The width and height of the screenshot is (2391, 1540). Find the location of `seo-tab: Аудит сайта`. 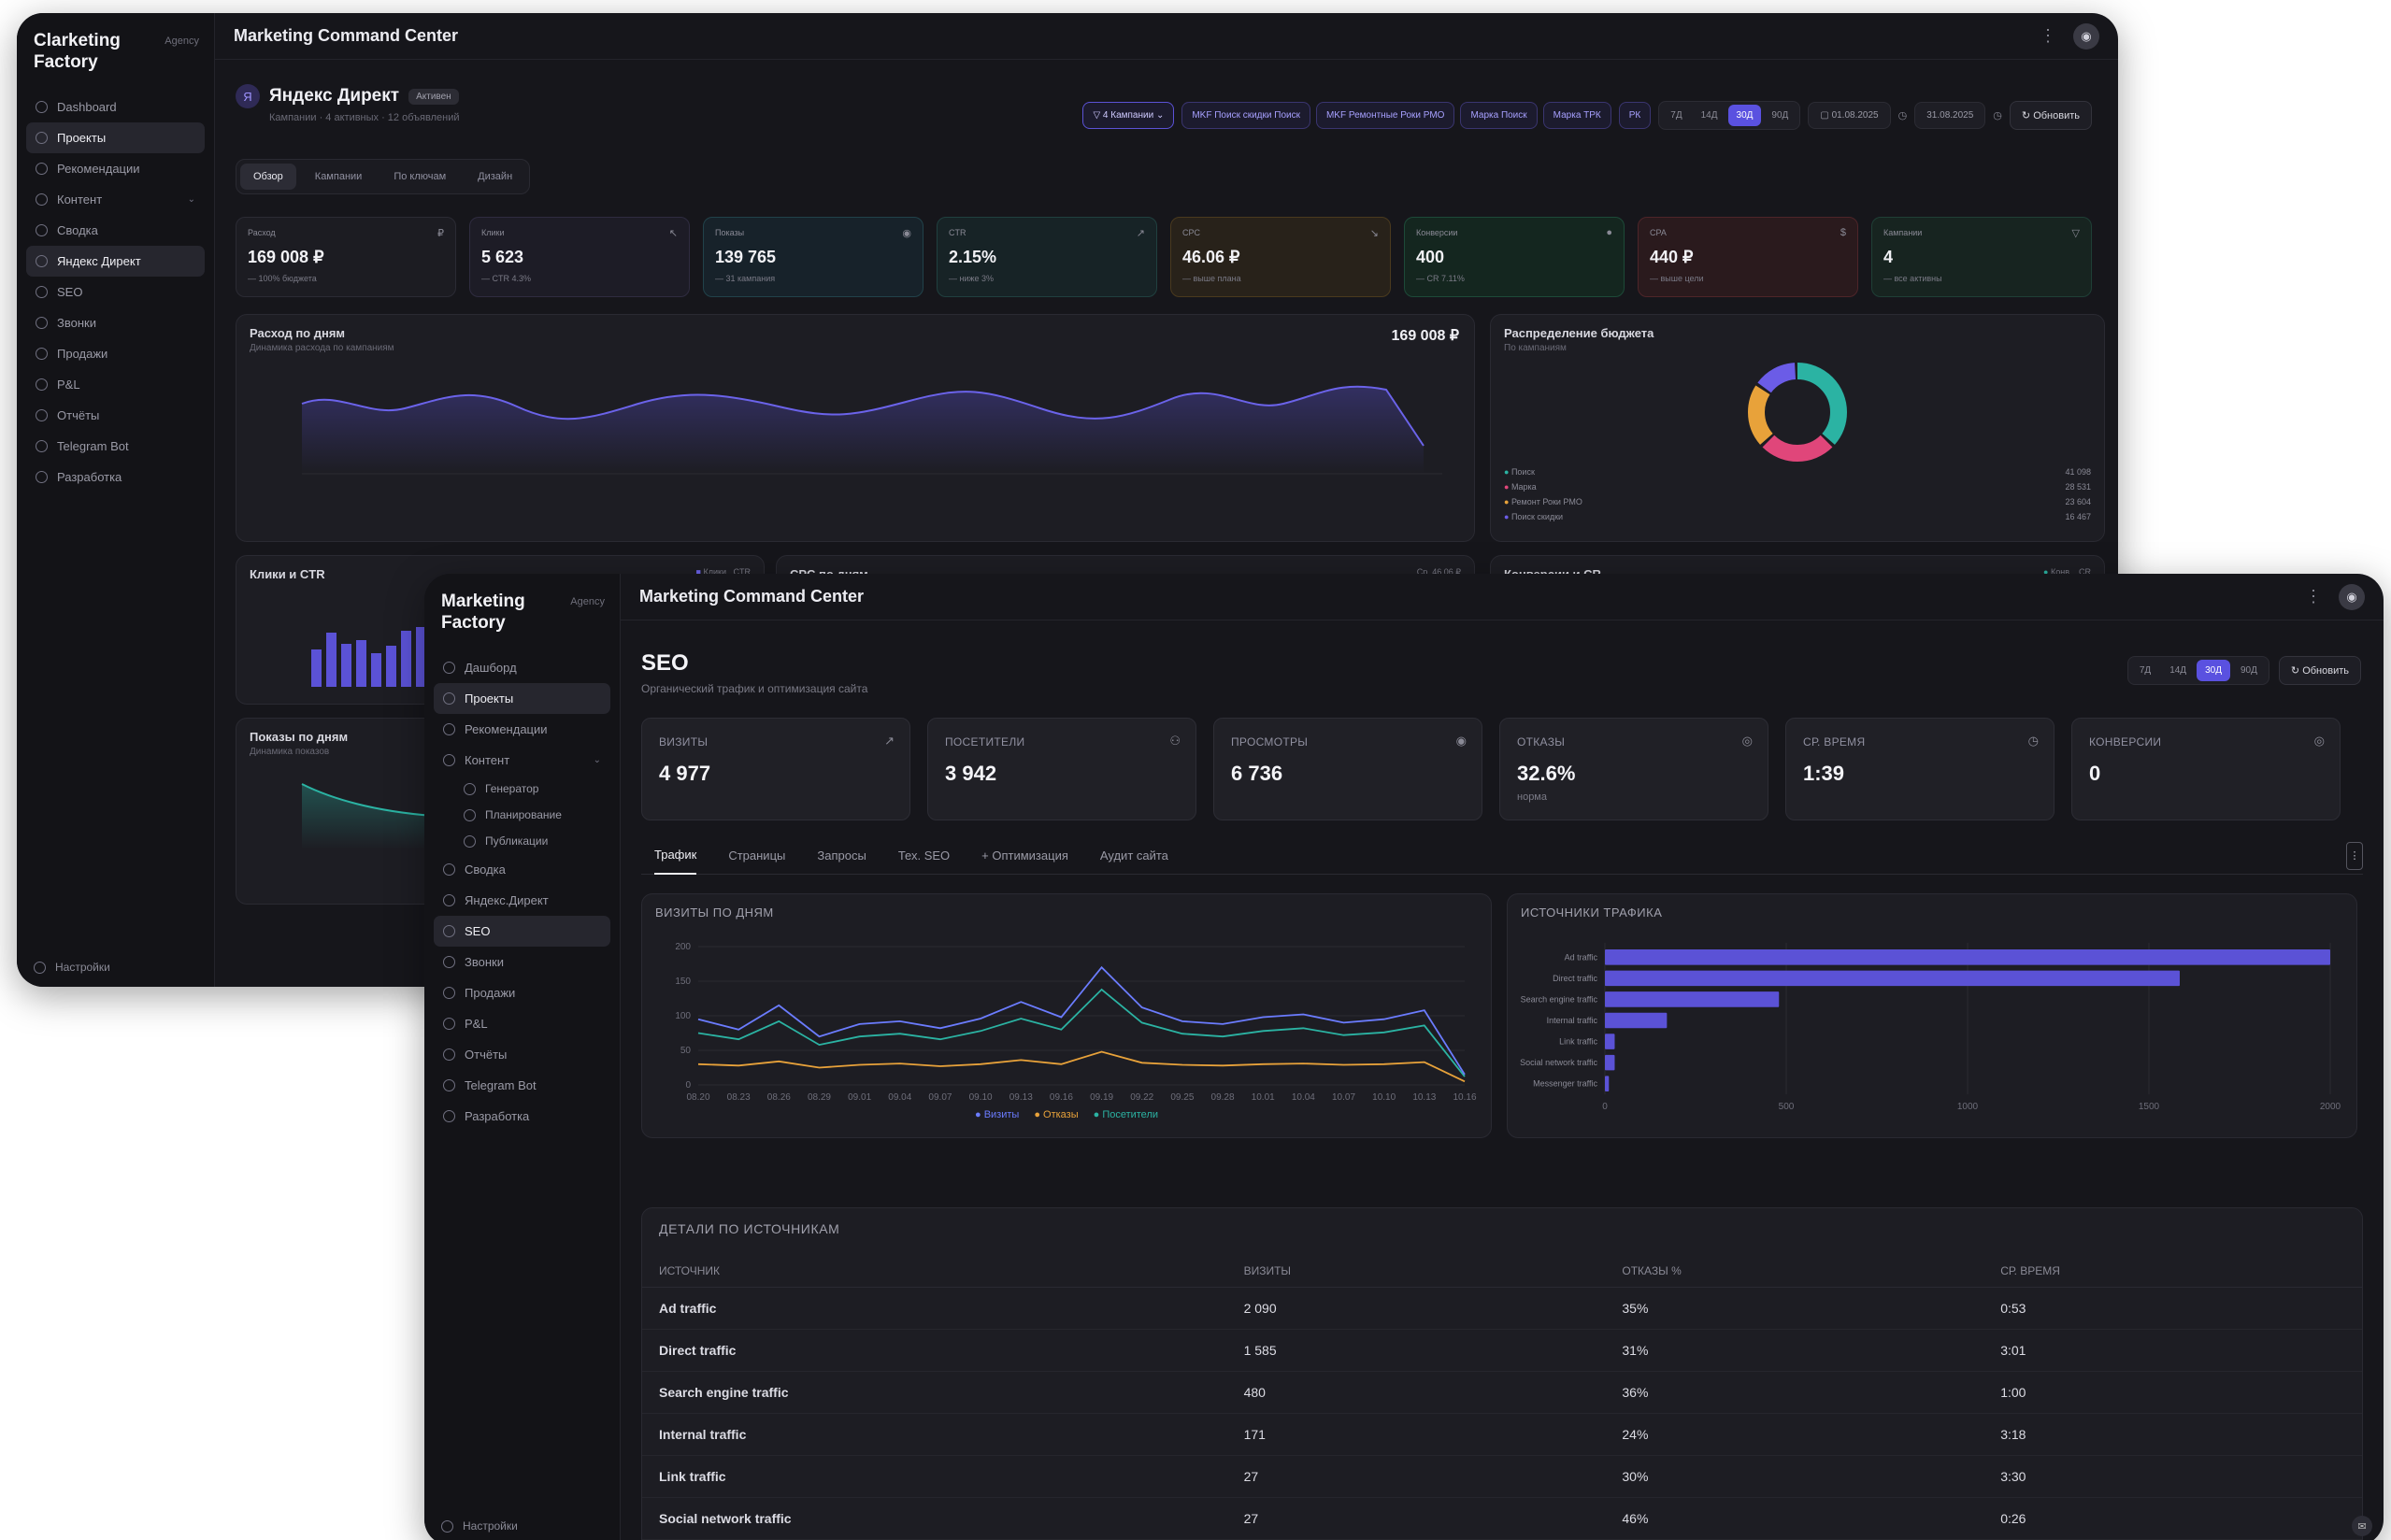

seo-tab: Аудит сайта is located at coordinates (1134, 856).